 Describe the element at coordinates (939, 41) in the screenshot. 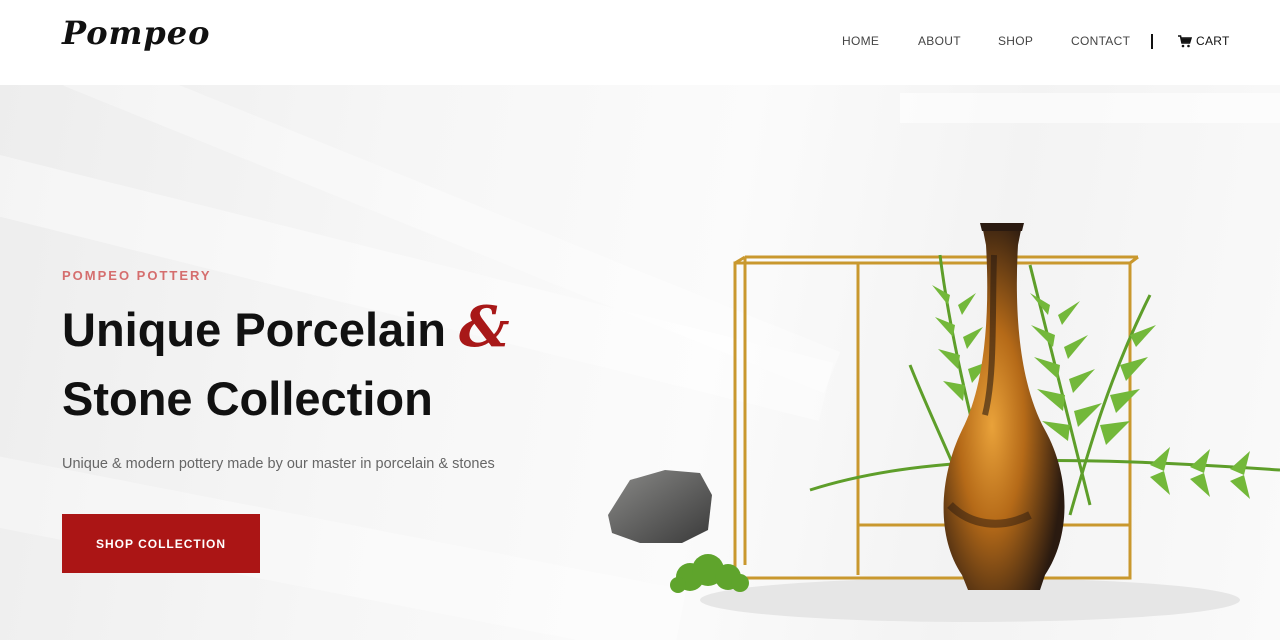

I see `nav-link-about: ABOUT` at that location.